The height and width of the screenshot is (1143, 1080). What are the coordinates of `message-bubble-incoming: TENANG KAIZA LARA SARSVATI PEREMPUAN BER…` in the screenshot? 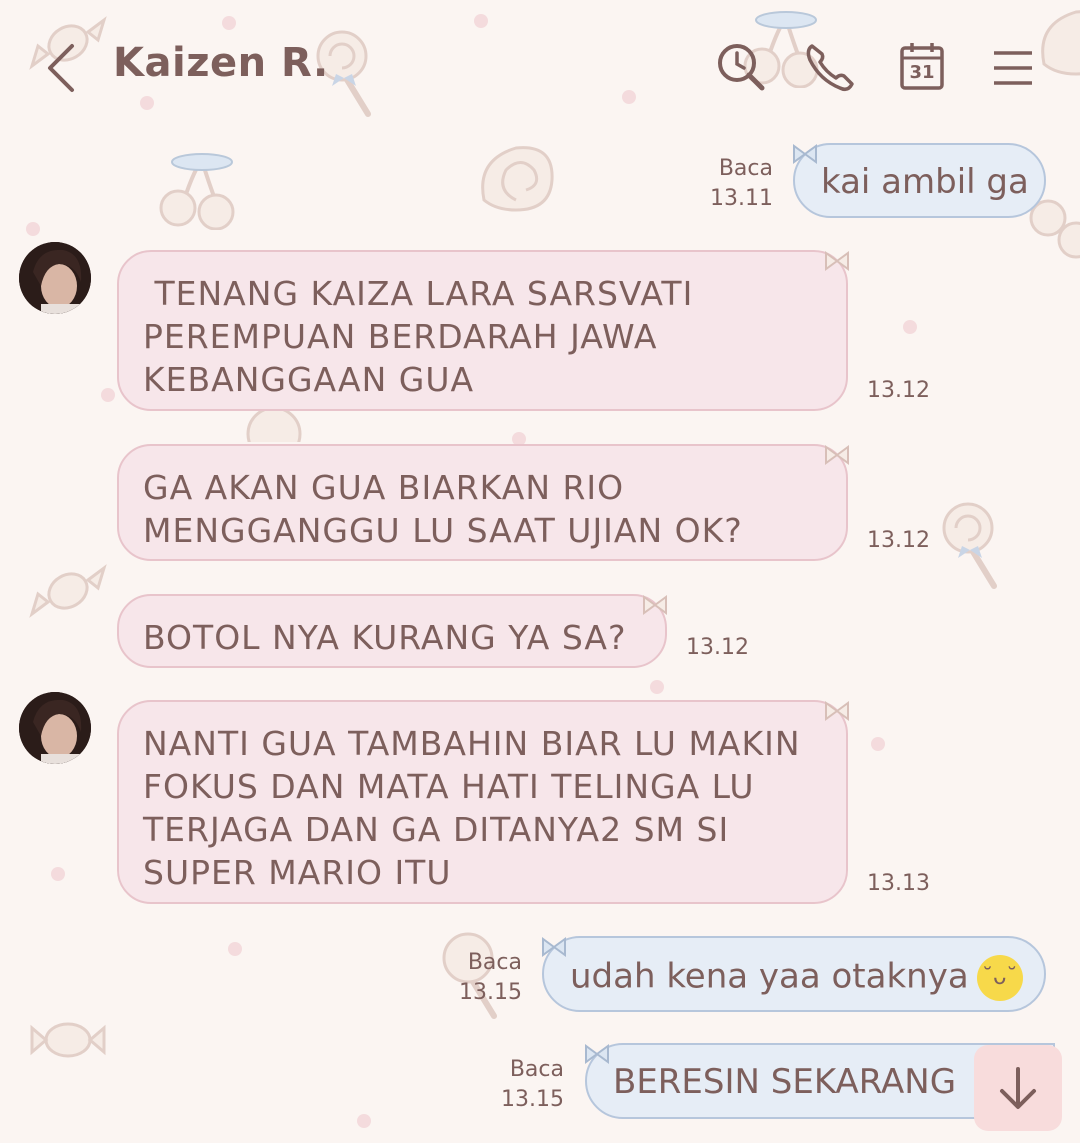 It's located at (482, 330).